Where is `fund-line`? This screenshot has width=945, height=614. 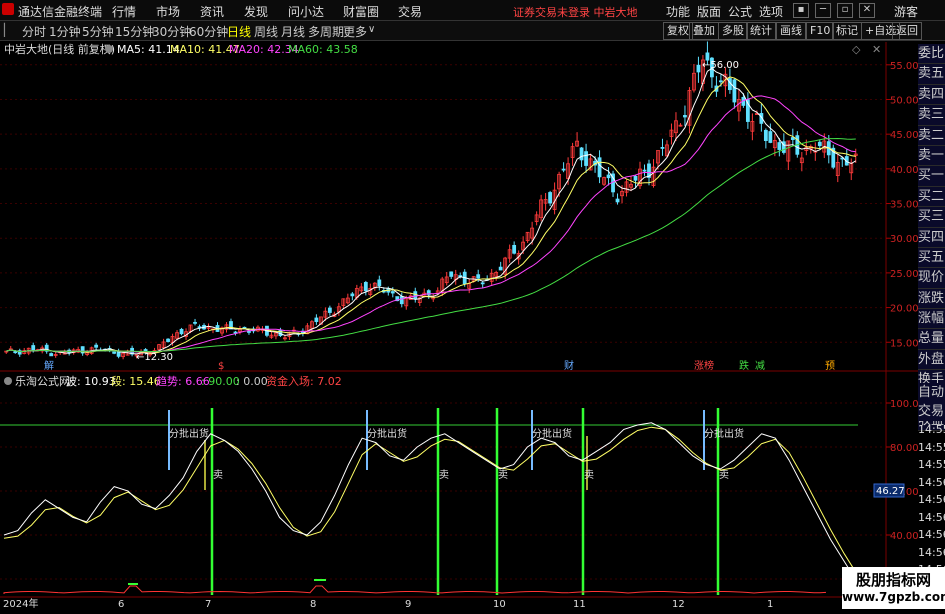 fund-line is located at coordinates (415, 589).